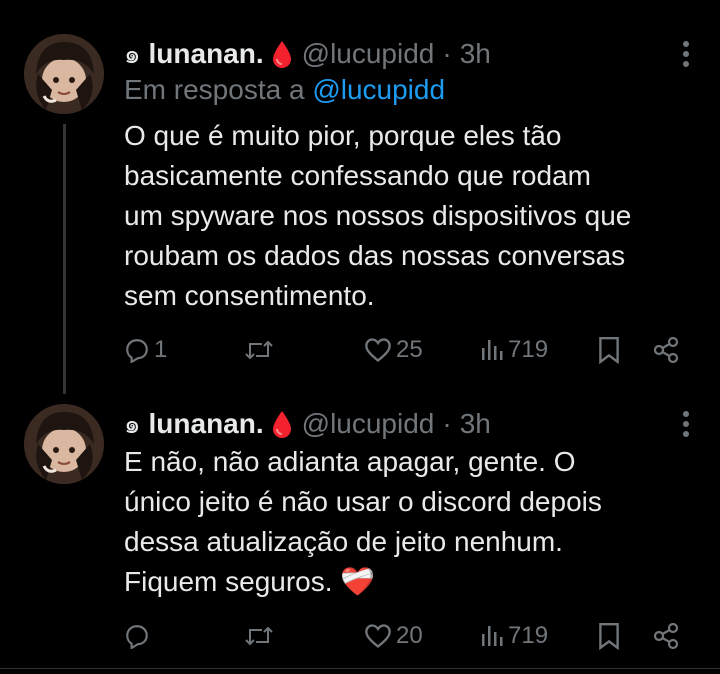  What do you see at coordinates (393, 350) in the screenshot?
I see `like-button: 25` at bounding box center [393, 350].